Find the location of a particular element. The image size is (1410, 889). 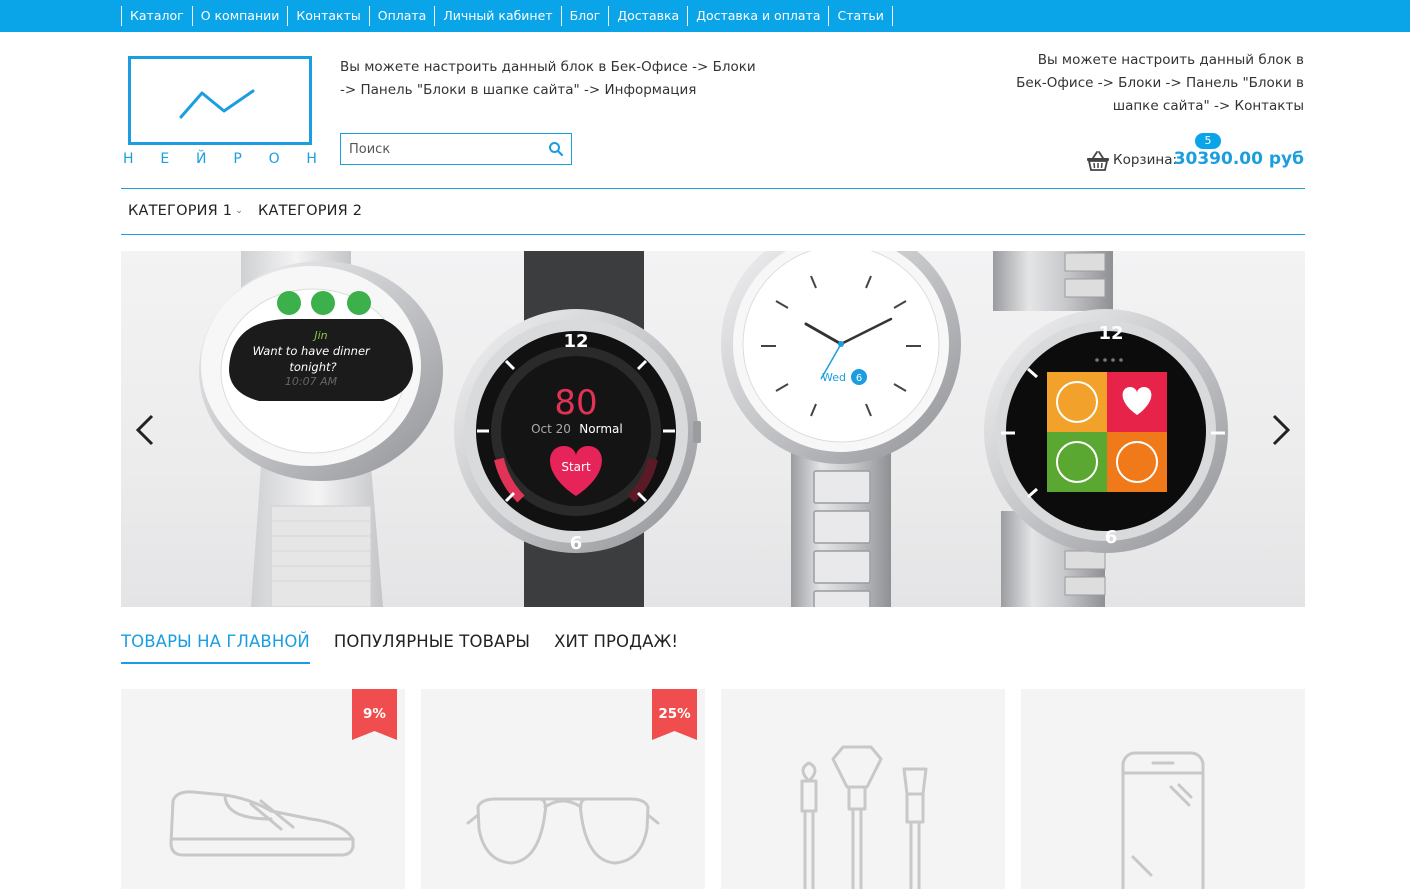

watch-dial-12: 12 is located at coordinates (575, 341).